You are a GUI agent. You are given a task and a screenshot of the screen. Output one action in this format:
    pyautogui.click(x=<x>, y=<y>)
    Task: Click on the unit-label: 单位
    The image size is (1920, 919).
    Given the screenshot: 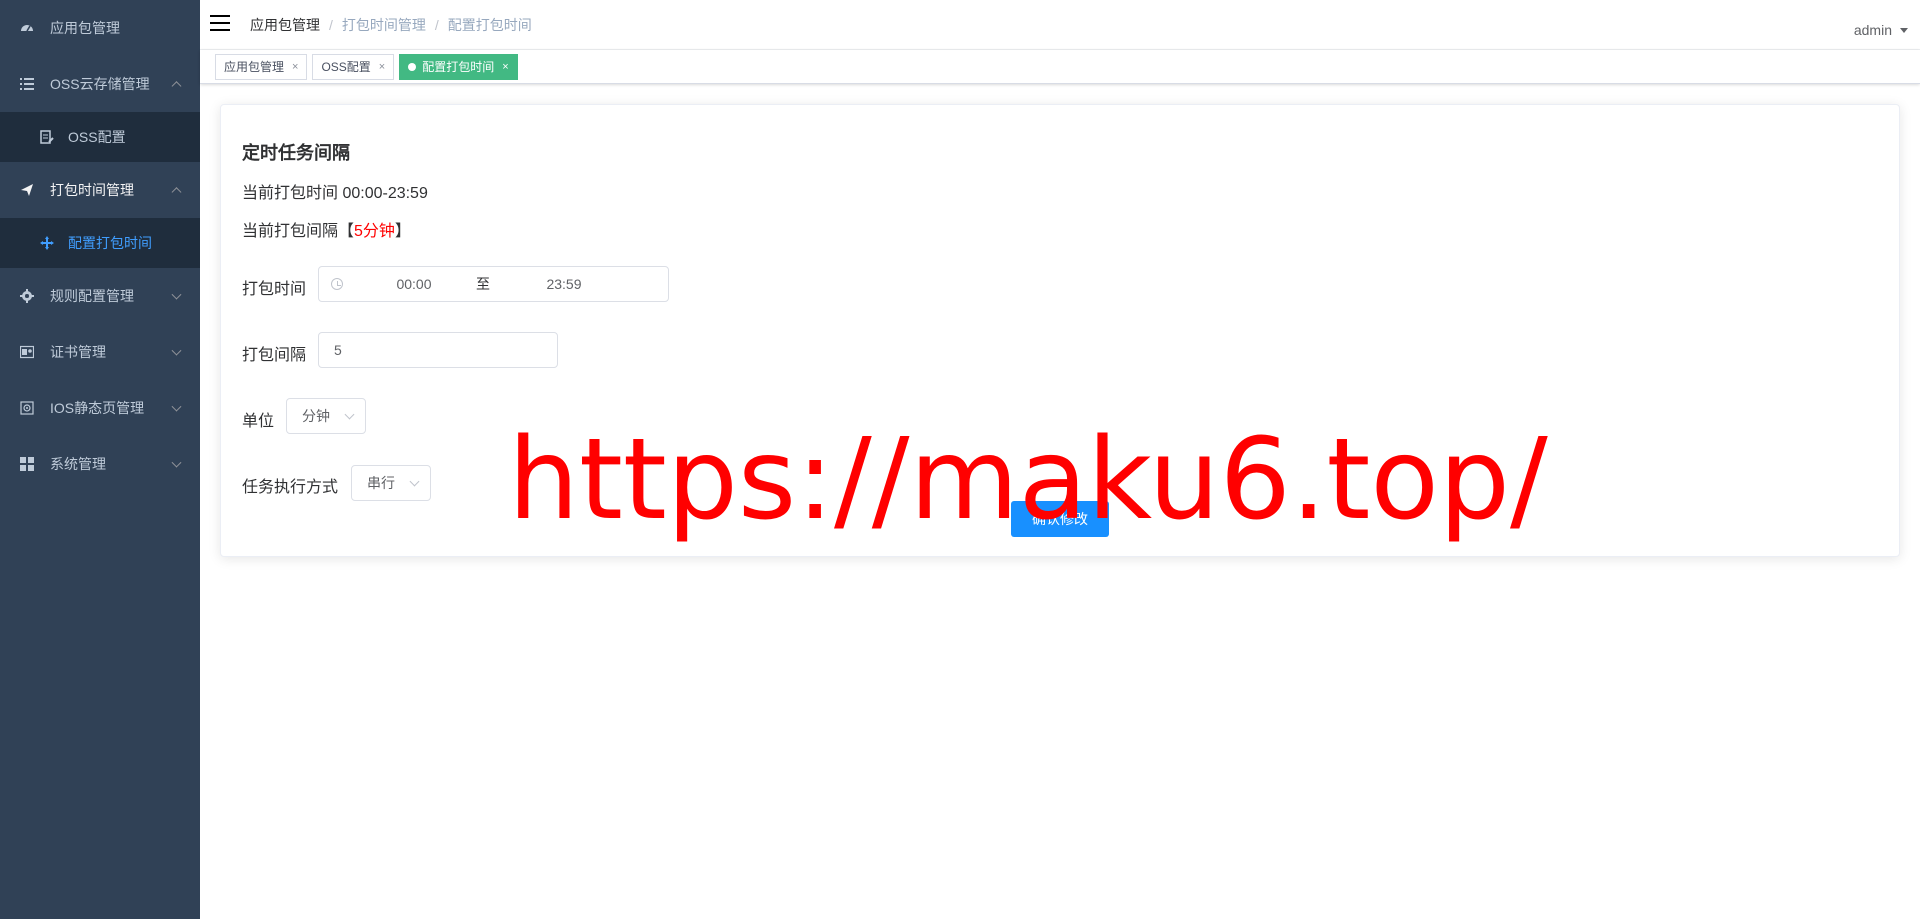 What is the action you would take?
    pyautogui.click(x=258, y=421)
    